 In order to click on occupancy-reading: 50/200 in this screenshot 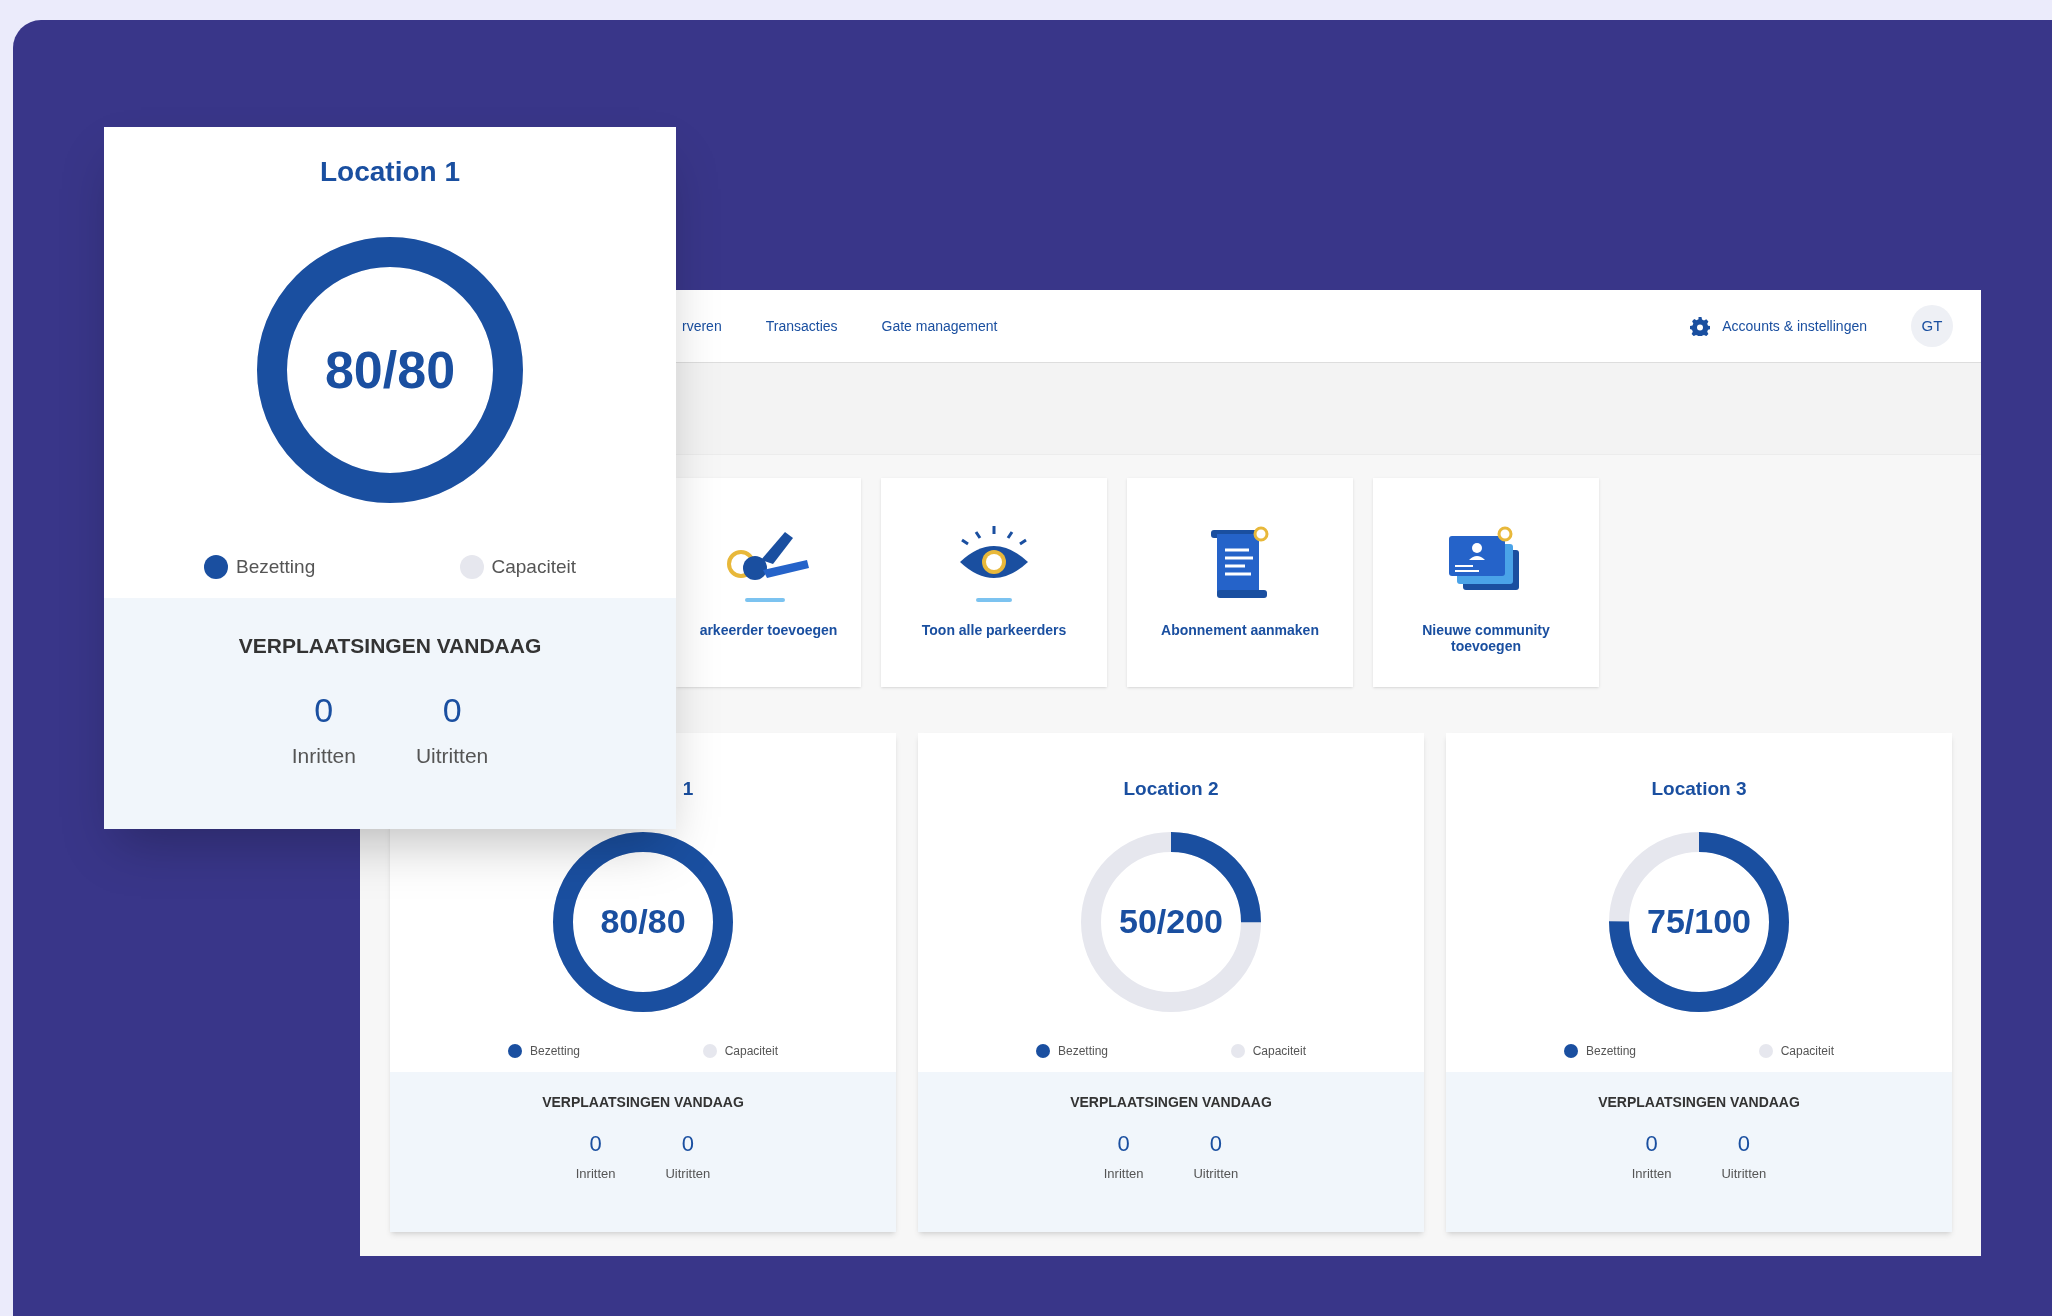, I will do `click(1171, 921)`.